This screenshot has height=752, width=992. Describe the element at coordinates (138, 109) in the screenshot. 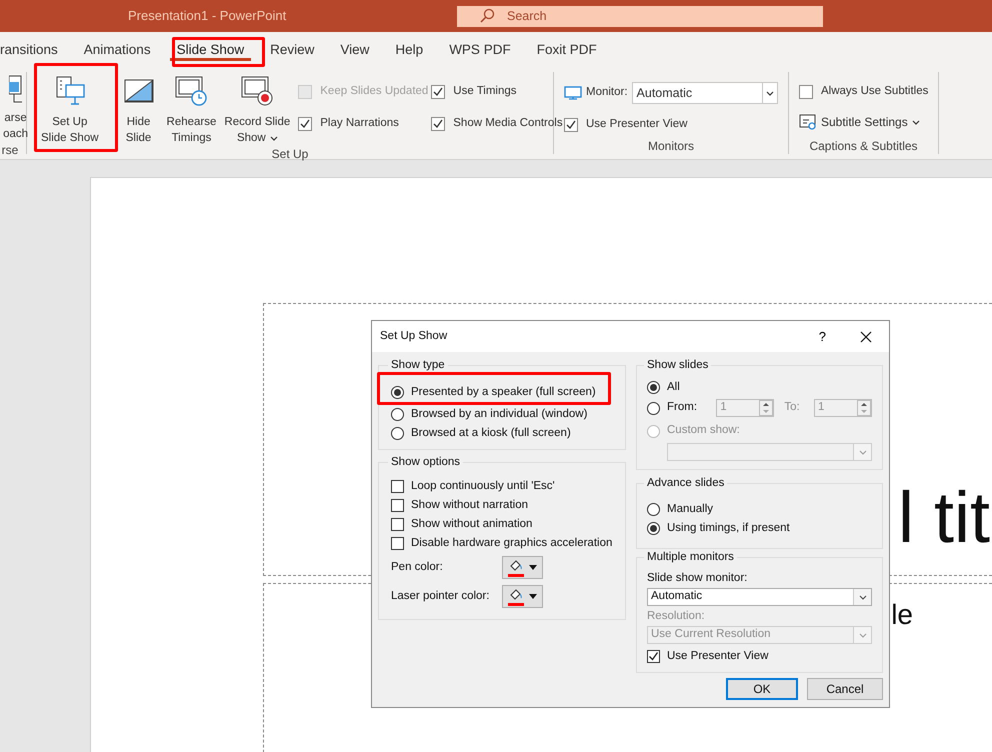

I see `ribbon-button: Hide Slide` at that location.